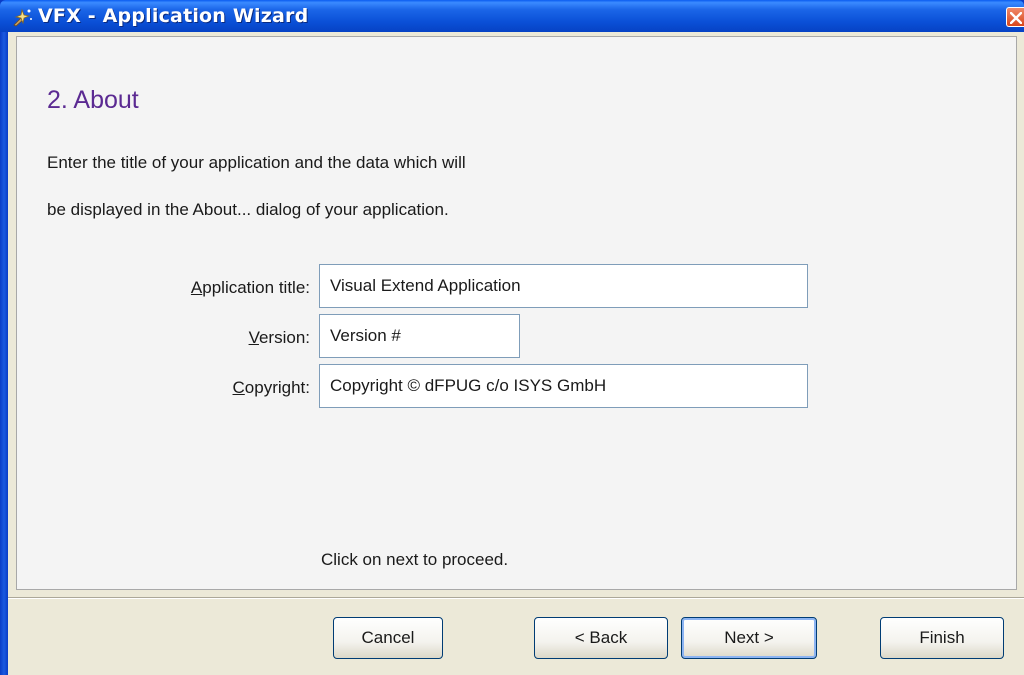  I want to click on version-label-rest: ersion:, so click(284, 337).